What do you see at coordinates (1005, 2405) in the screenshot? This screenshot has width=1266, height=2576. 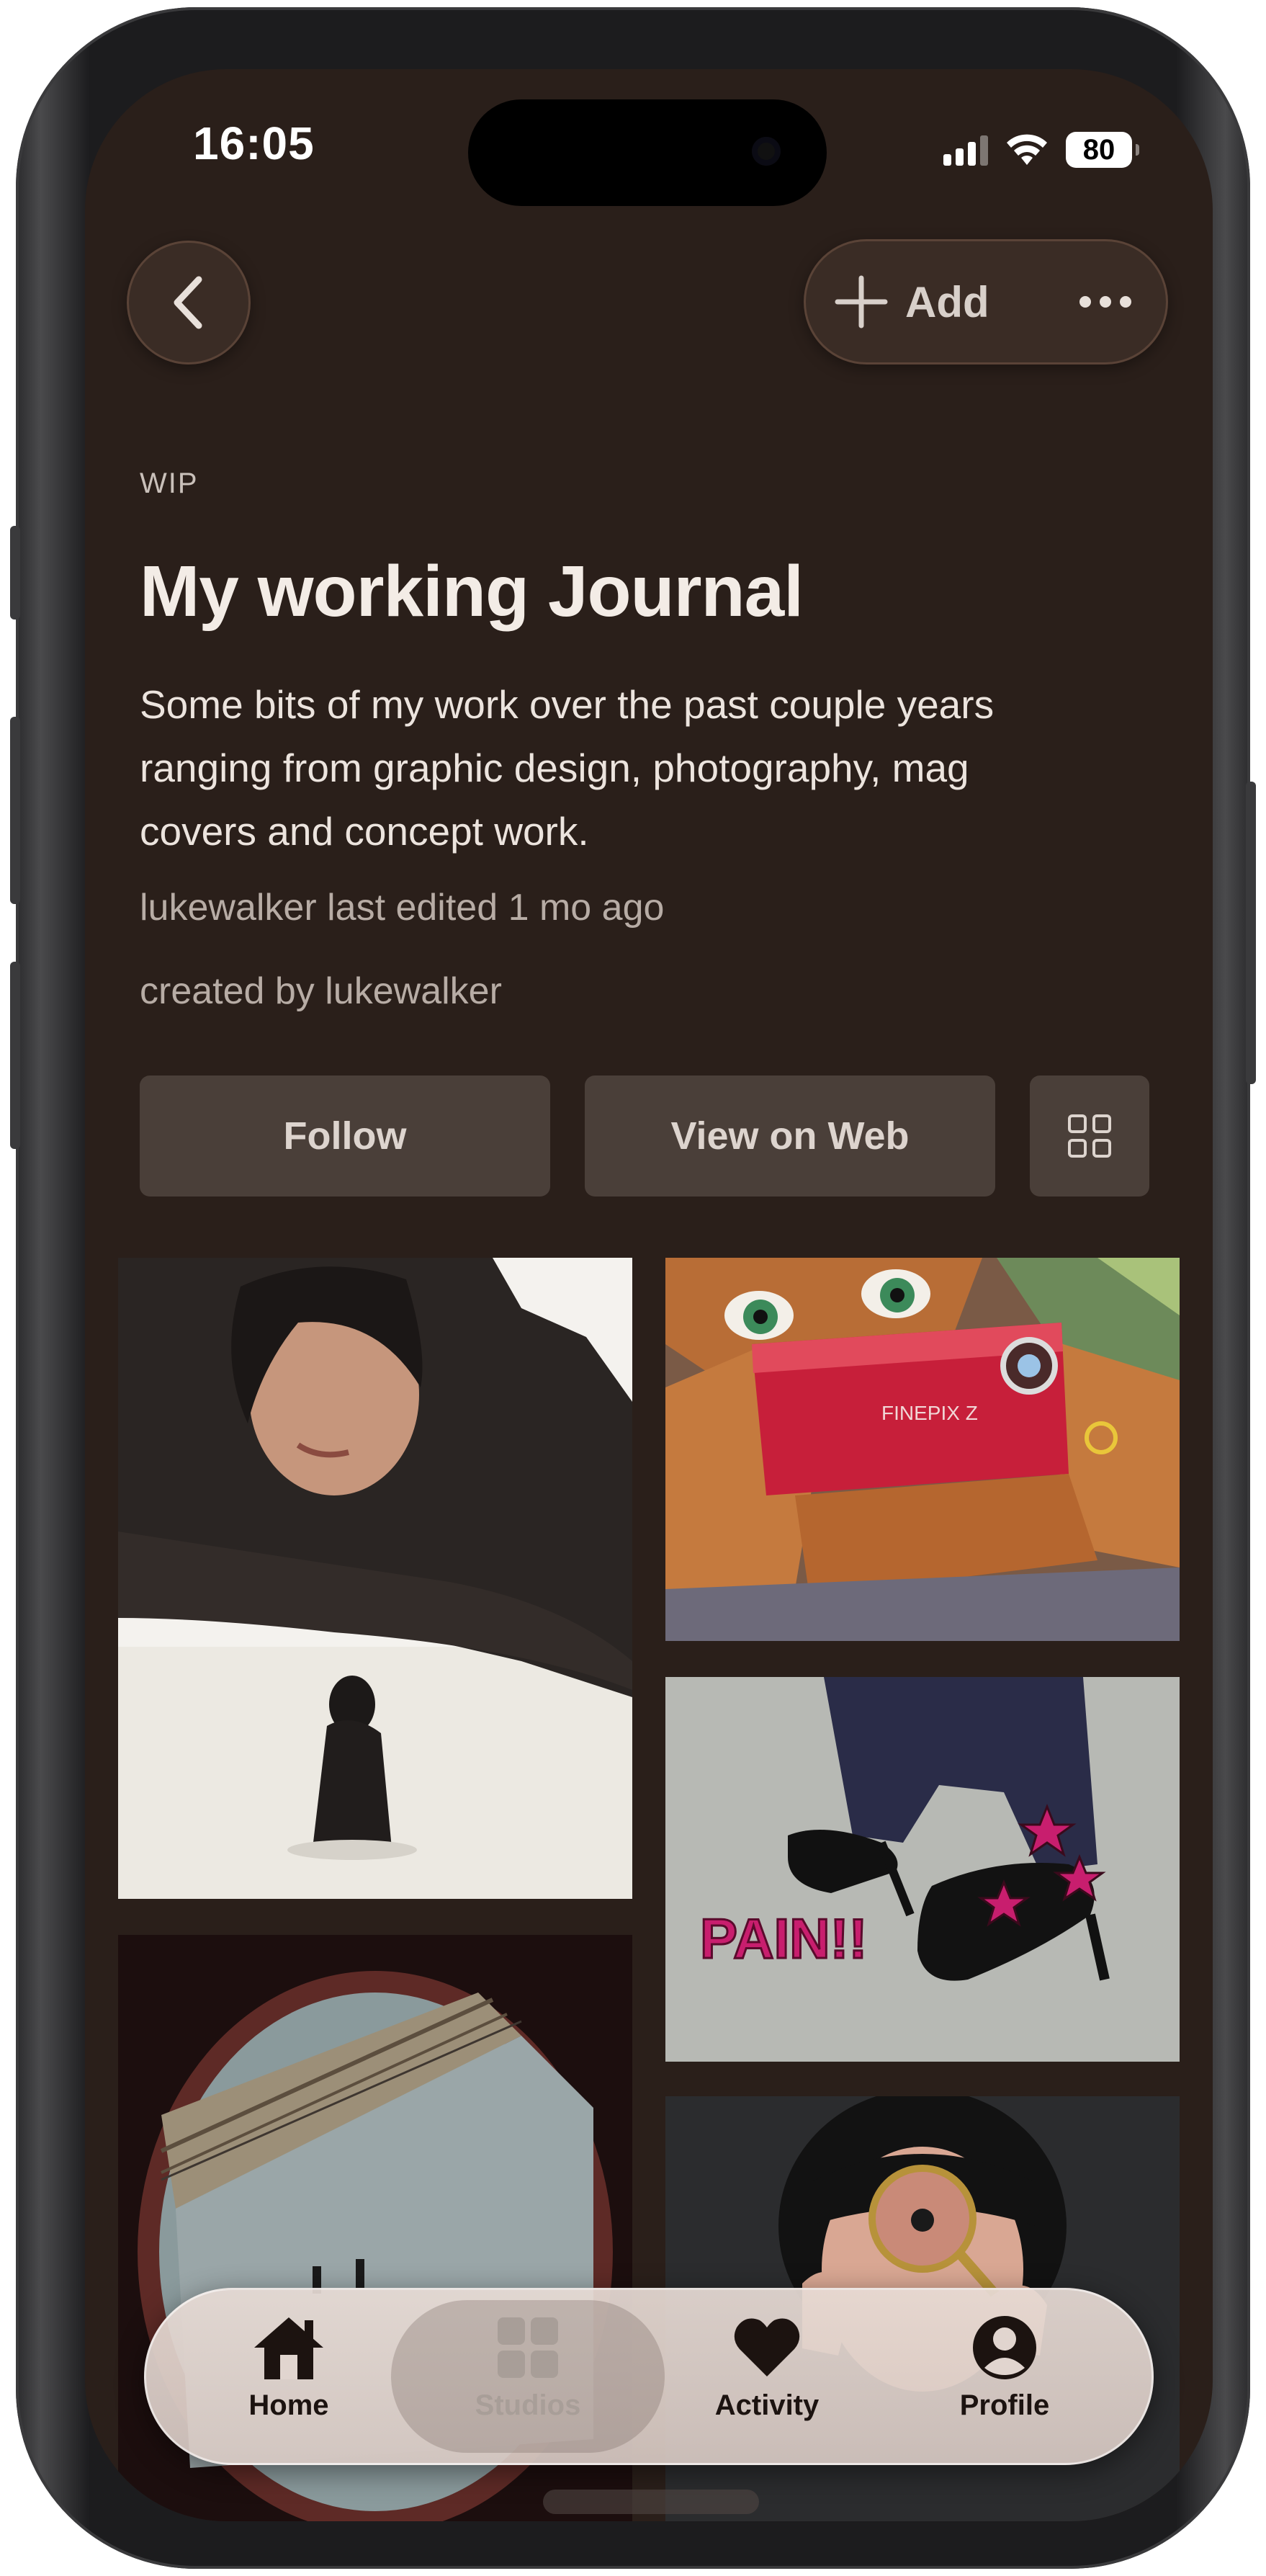 I see `tab-label: Profile` at bounding box center [1005, 2405].